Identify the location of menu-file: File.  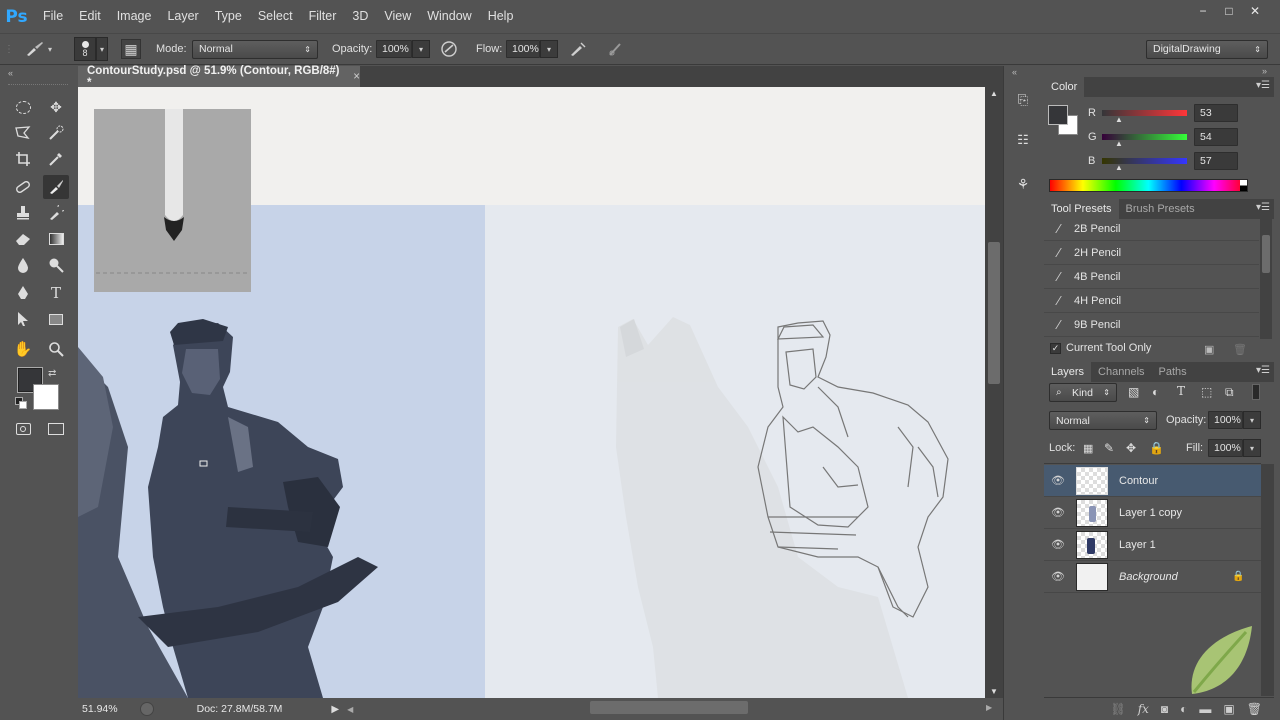
(52, 16).